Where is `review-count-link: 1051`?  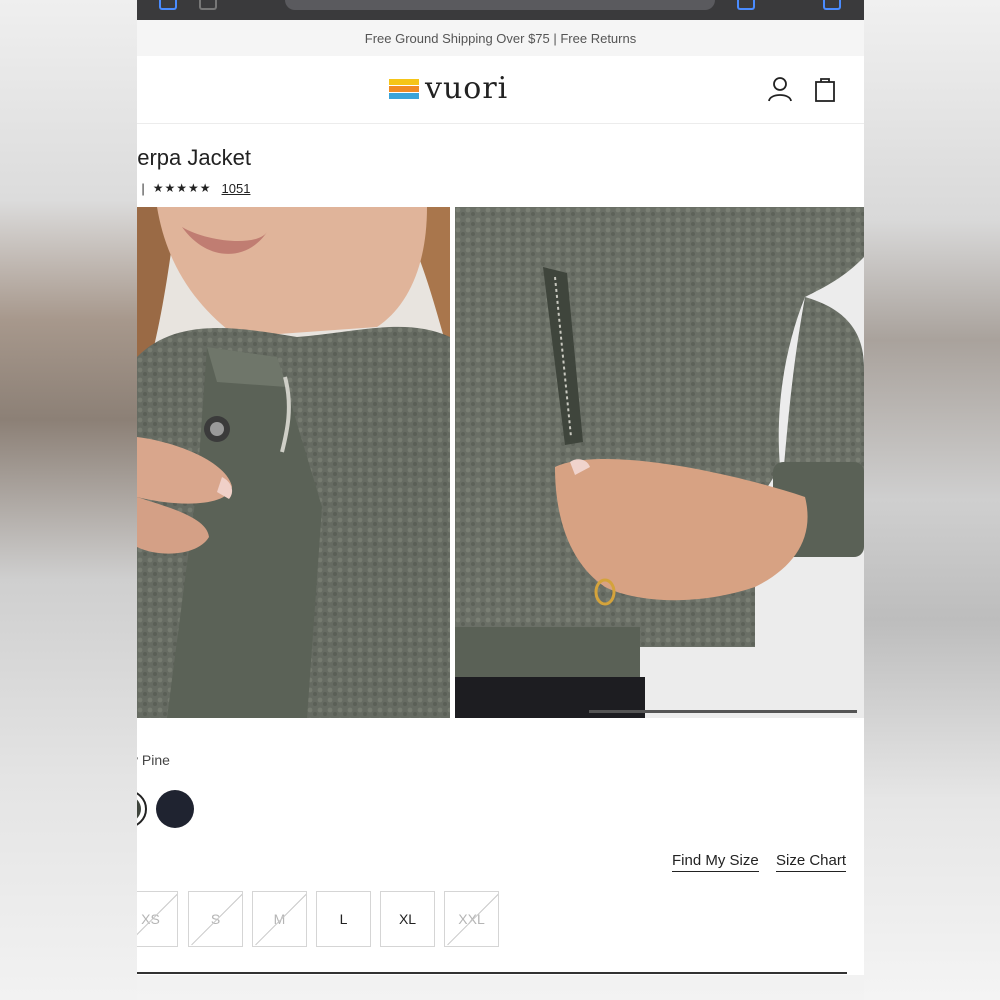 review-count-link: 1051 is located at coordinates (236, 188).